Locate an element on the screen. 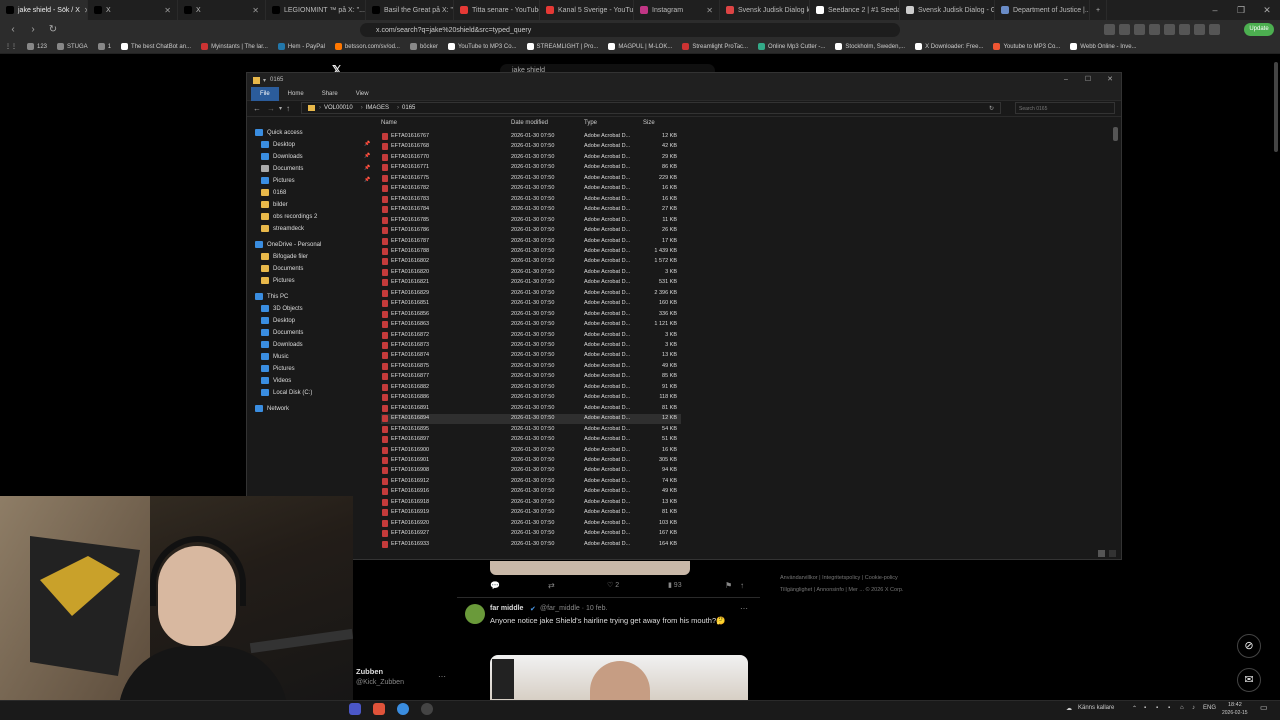 This screenshot has width=1280, height=720. tab: Instagram ✕ is located at coordinates (677, 10).